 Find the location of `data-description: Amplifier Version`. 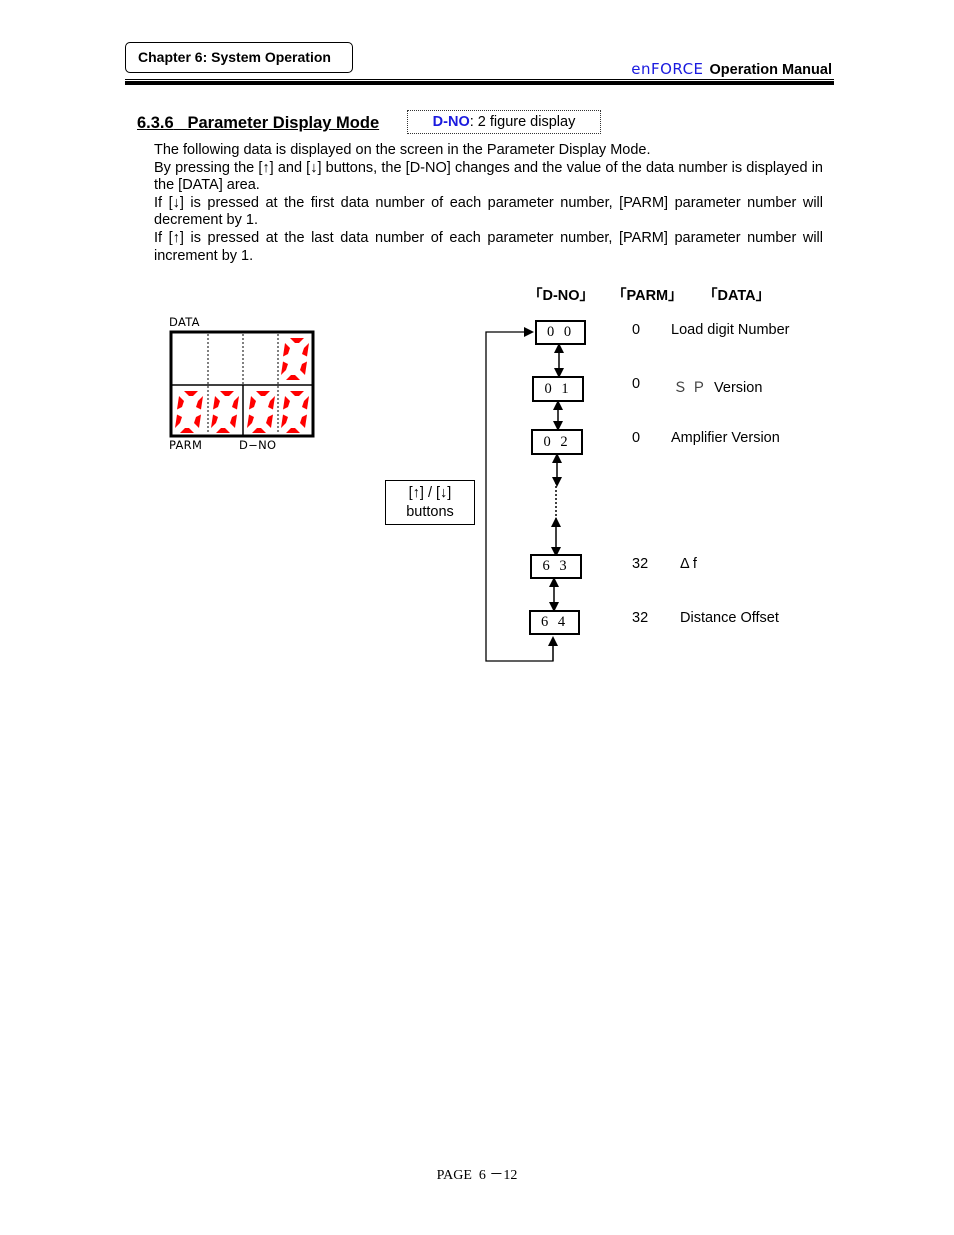

data-description: Amplifier Version is located at coordinates (725, 438).